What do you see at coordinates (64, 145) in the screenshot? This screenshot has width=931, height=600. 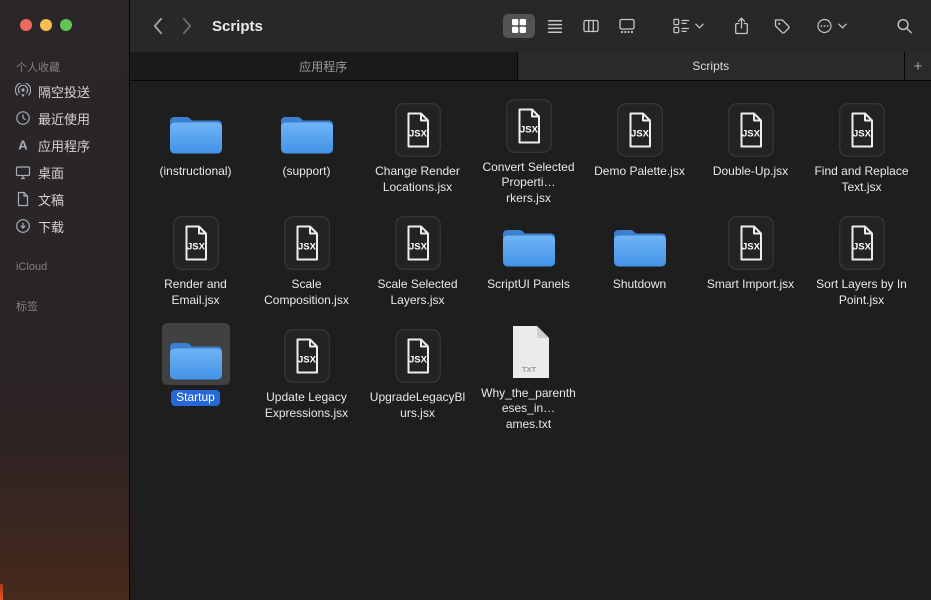 I see `sidebar-item-applications: A 应用程序` at bounding box center [64, 145].